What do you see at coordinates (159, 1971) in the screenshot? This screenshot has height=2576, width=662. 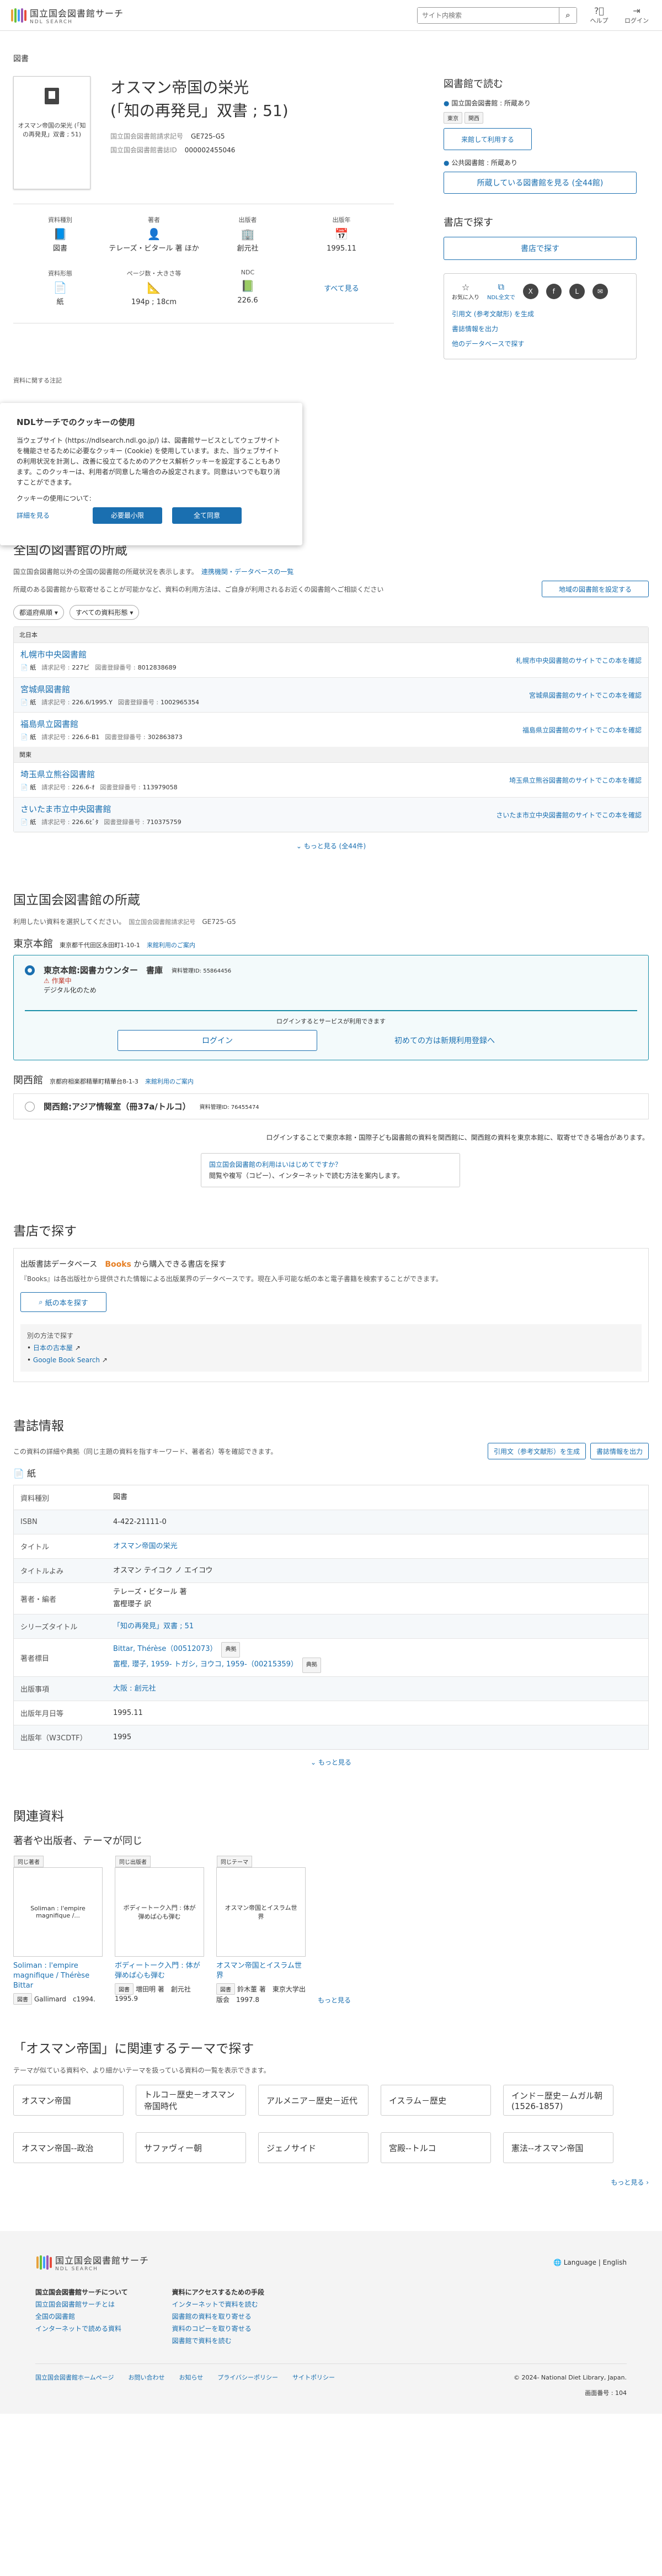 I see `related-title: ボディートーク入門 : 体が弾めば心も弾む` at bounding box center [159, 1971].